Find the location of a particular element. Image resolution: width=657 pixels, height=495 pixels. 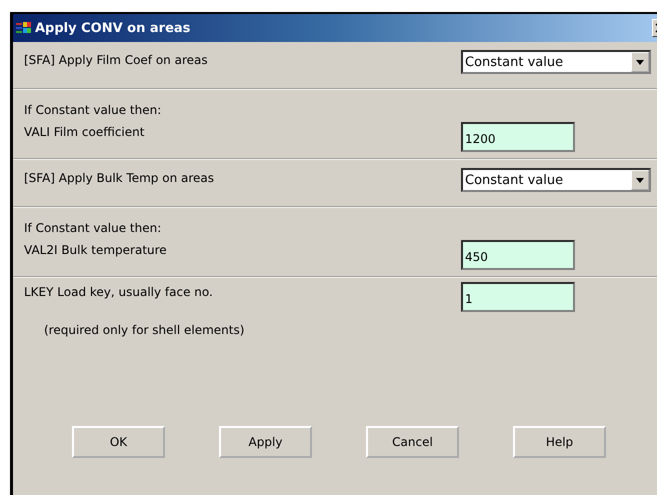

input-field: 1200 is located at coordinates (518, 137).